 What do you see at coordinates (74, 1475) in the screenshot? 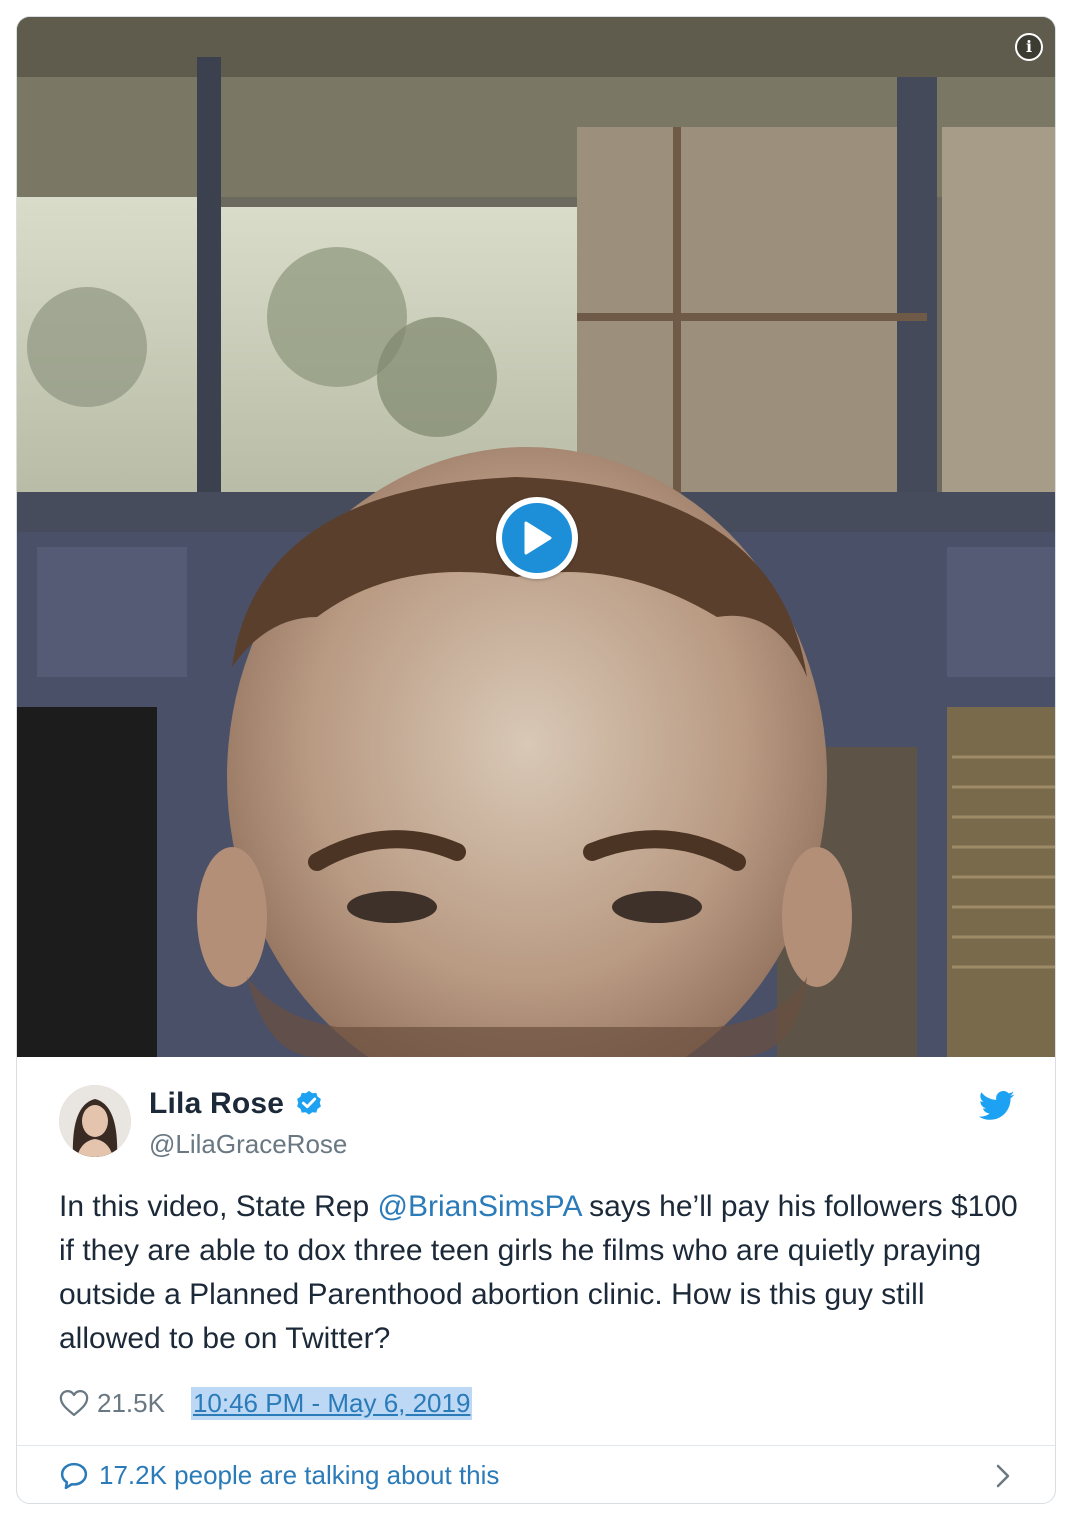
I see `speech-bubble-icon` at bounding box center [74, 1475].